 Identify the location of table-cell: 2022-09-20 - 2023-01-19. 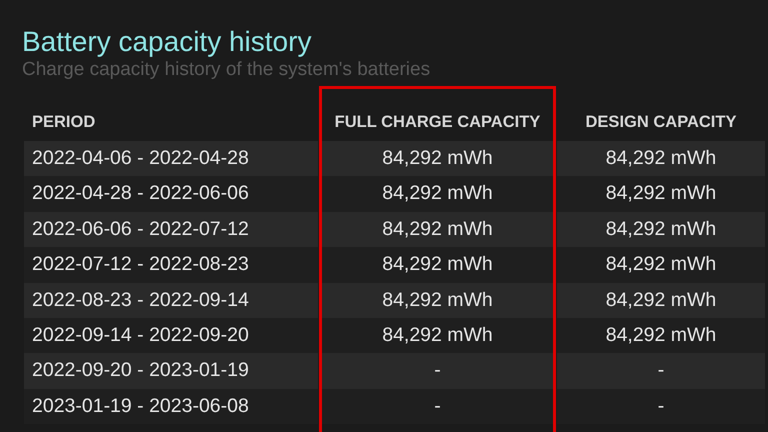
(171, 371).